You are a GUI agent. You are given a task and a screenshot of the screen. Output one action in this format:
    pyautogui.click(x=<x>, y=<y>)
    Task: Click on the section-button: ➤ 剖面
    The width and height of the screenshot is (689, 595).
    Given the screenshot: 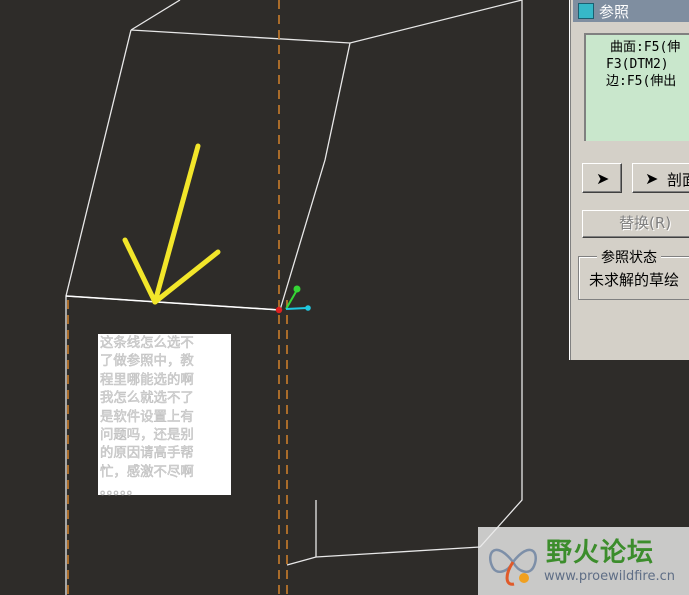 What is the action you would take?
    pyautogui.click(x=660, y=178)
    